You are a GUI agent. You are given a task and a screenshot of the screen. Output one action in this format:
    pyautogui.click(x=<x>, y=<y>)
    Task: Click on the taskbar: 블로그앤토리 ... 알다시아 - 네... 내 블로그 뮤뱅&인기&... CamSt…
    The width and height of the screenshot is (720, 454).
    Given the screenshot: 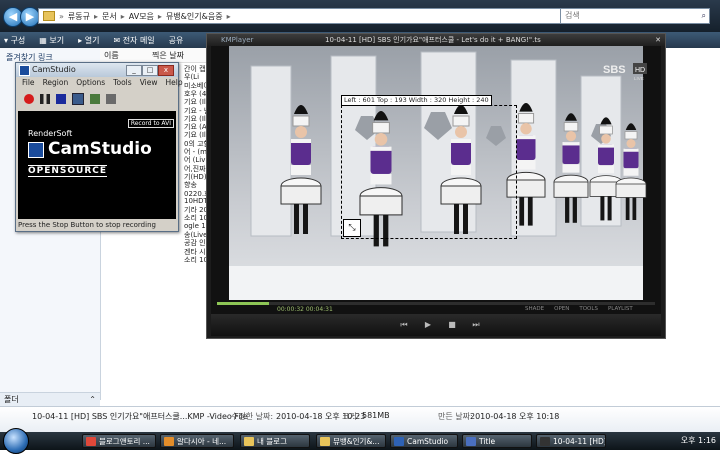 What is the action you would take?
    pyautogui.click(x=360, y=441)
    